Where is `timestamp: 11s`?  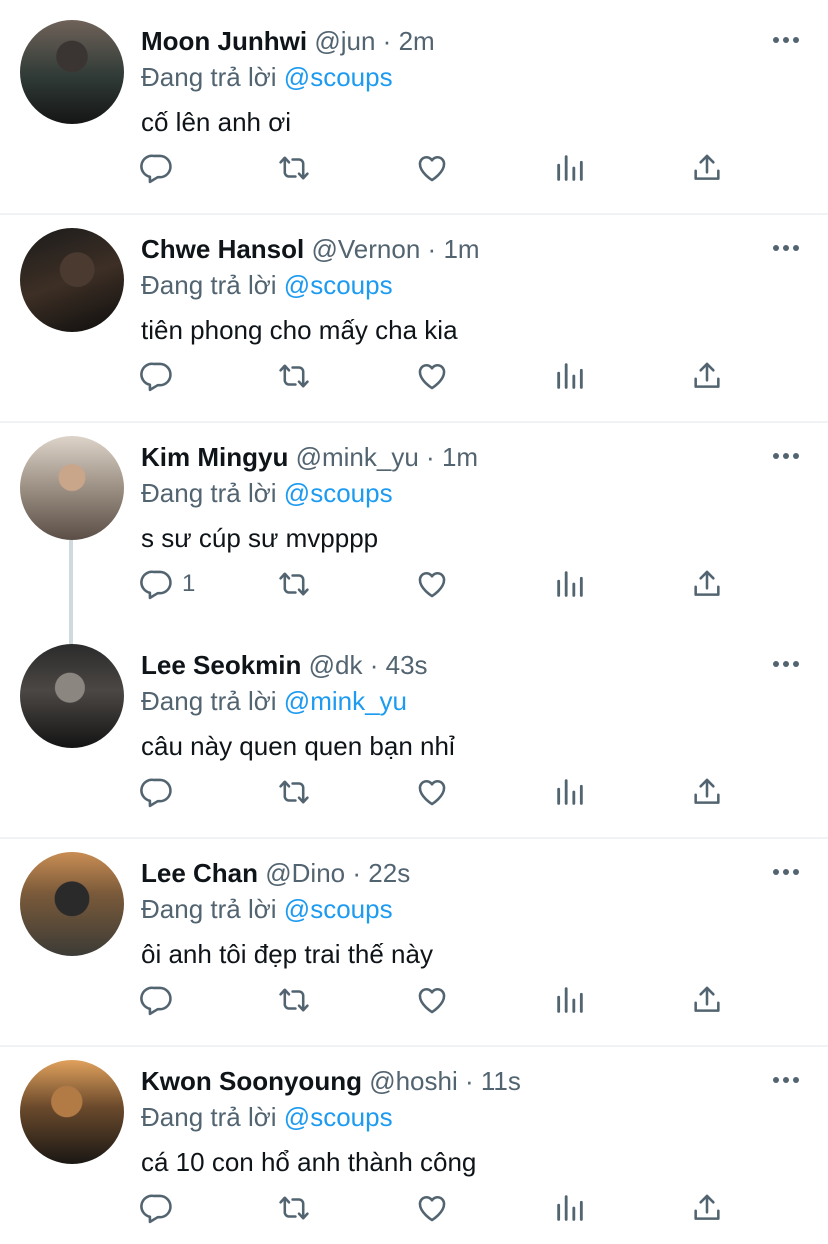
timestamp: 11s is located at coordinates (501, 1081).